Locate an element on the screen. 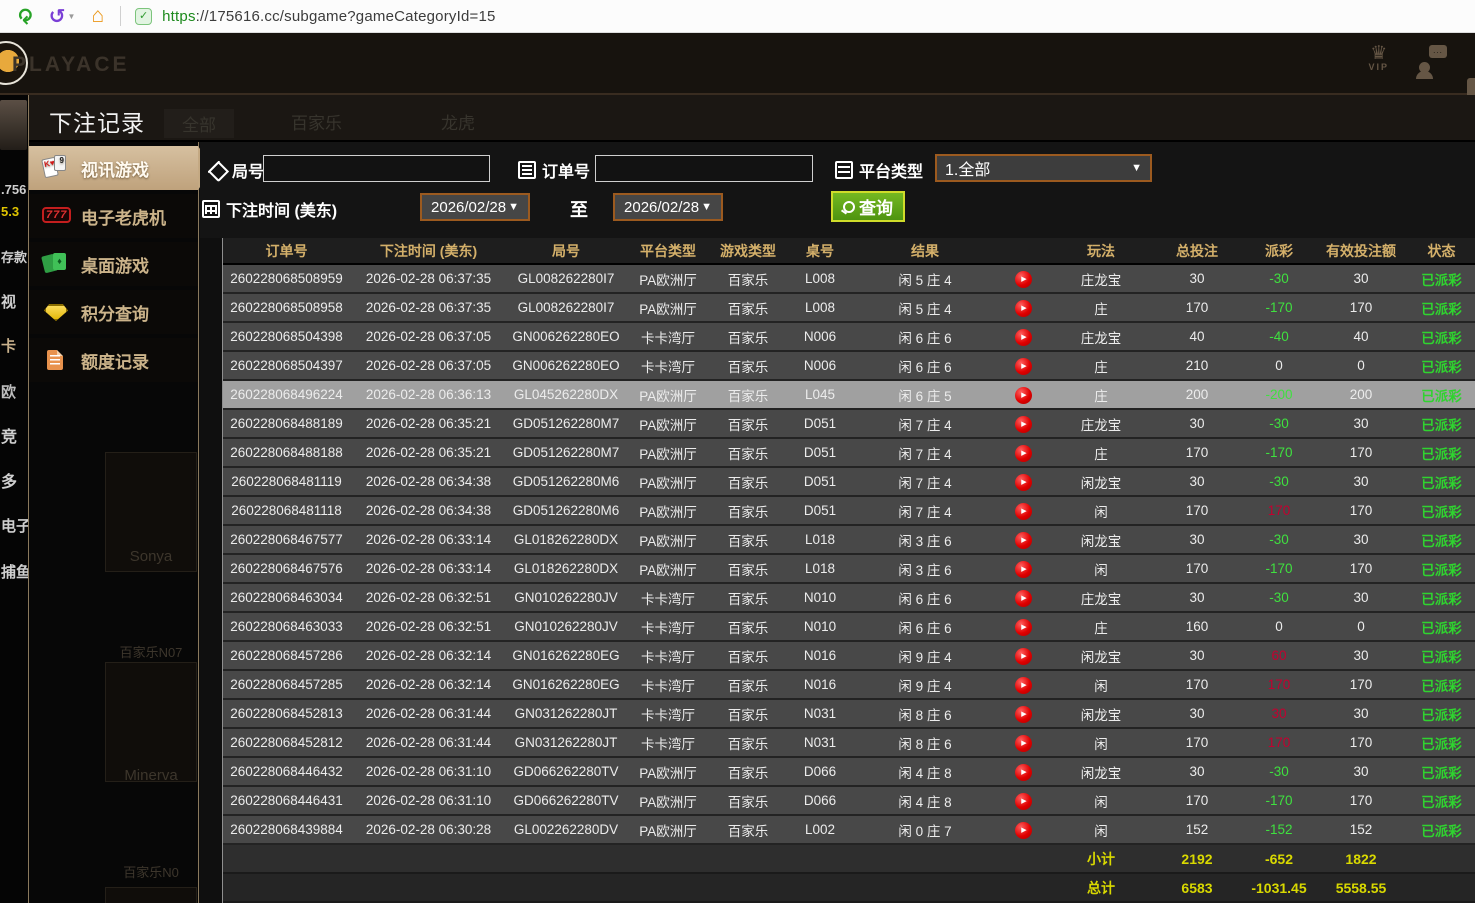 This screenshot has height=903, width=1475. search-button: 查询 is located at coordinates (868, 206).